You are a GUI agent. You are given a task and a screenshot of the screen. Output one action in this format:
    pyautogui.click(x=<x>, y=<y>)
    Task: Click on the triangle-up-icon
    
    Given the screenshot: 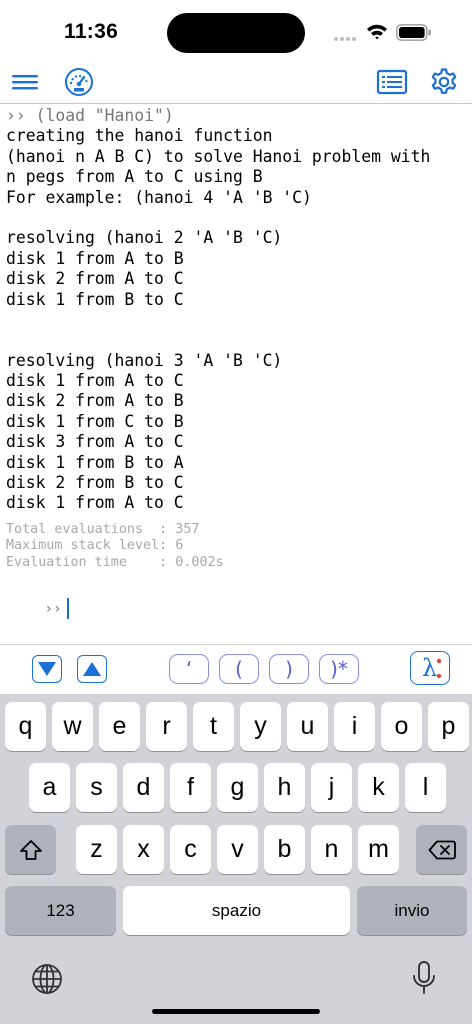 What is the action you would take?
    pyautogui.click(x=92, y=669)
    